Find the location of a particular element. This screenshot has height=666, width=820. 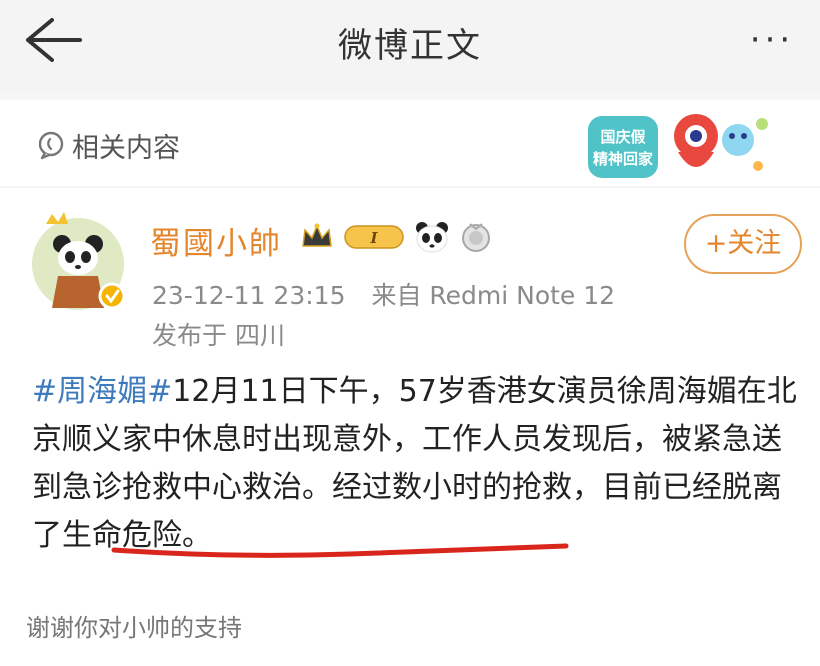

post-meta: 23-12-11 23:15 来自 Redmi Note 12 is located at coordinates (392, 294).